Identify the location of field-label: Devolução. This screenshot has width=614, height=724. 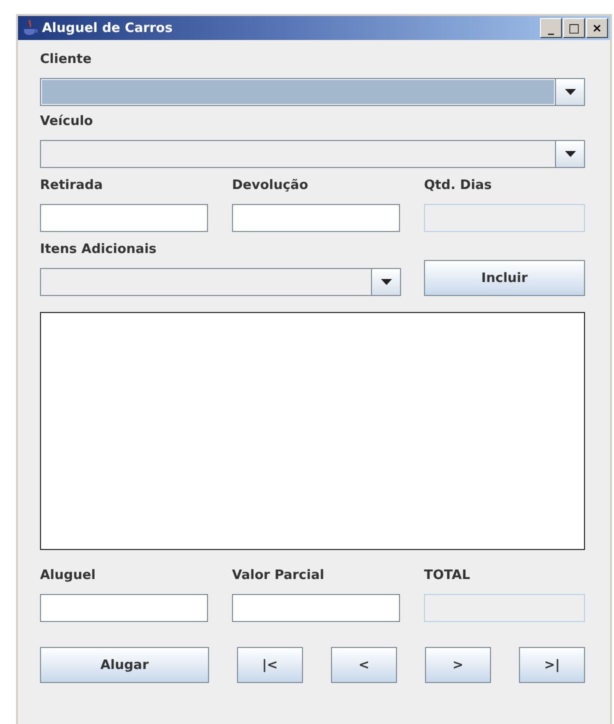
(271, 186).